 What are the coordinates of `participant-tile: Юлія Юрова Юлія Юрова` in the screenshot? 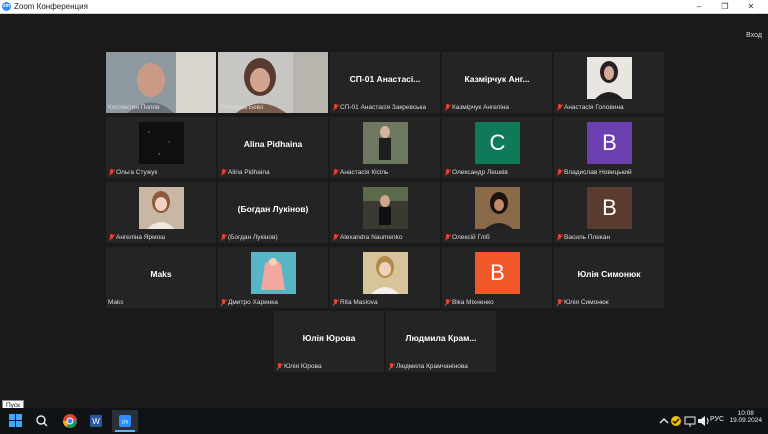 It's located at (329, 341).